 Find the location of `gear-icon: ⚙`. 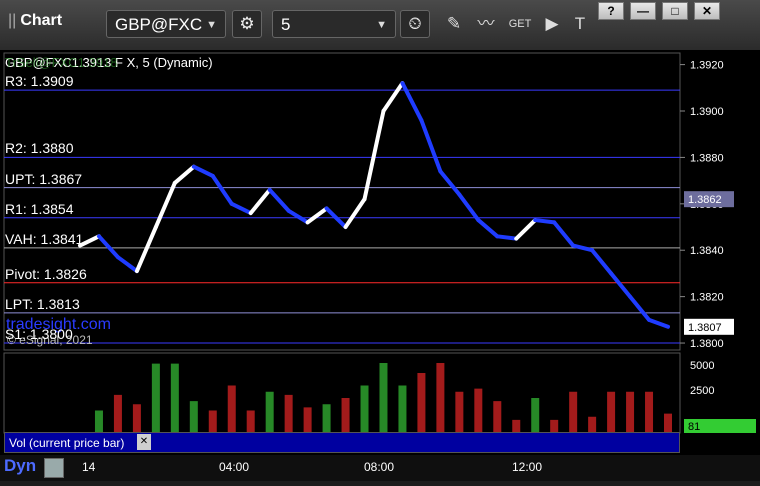

gear-icon: ⚙ is located at coordinates (247, 24).